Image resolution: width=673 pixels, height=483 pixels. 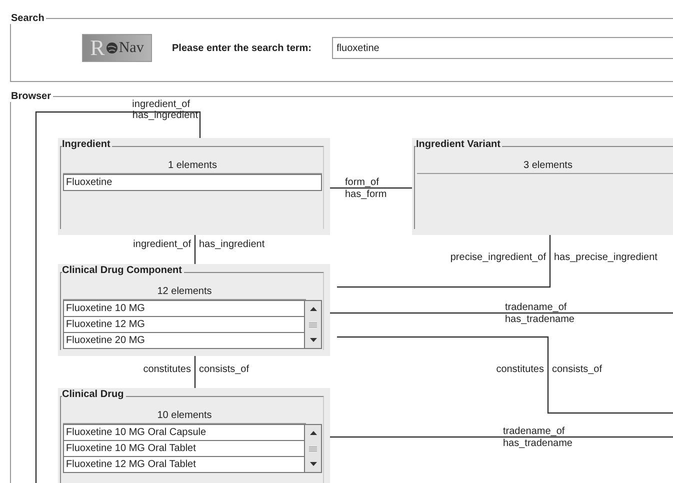 What do you see at coordinates (545, 166) in the screenshot?
I see `element-count: 3 elements` at bounding box center [545, 166].